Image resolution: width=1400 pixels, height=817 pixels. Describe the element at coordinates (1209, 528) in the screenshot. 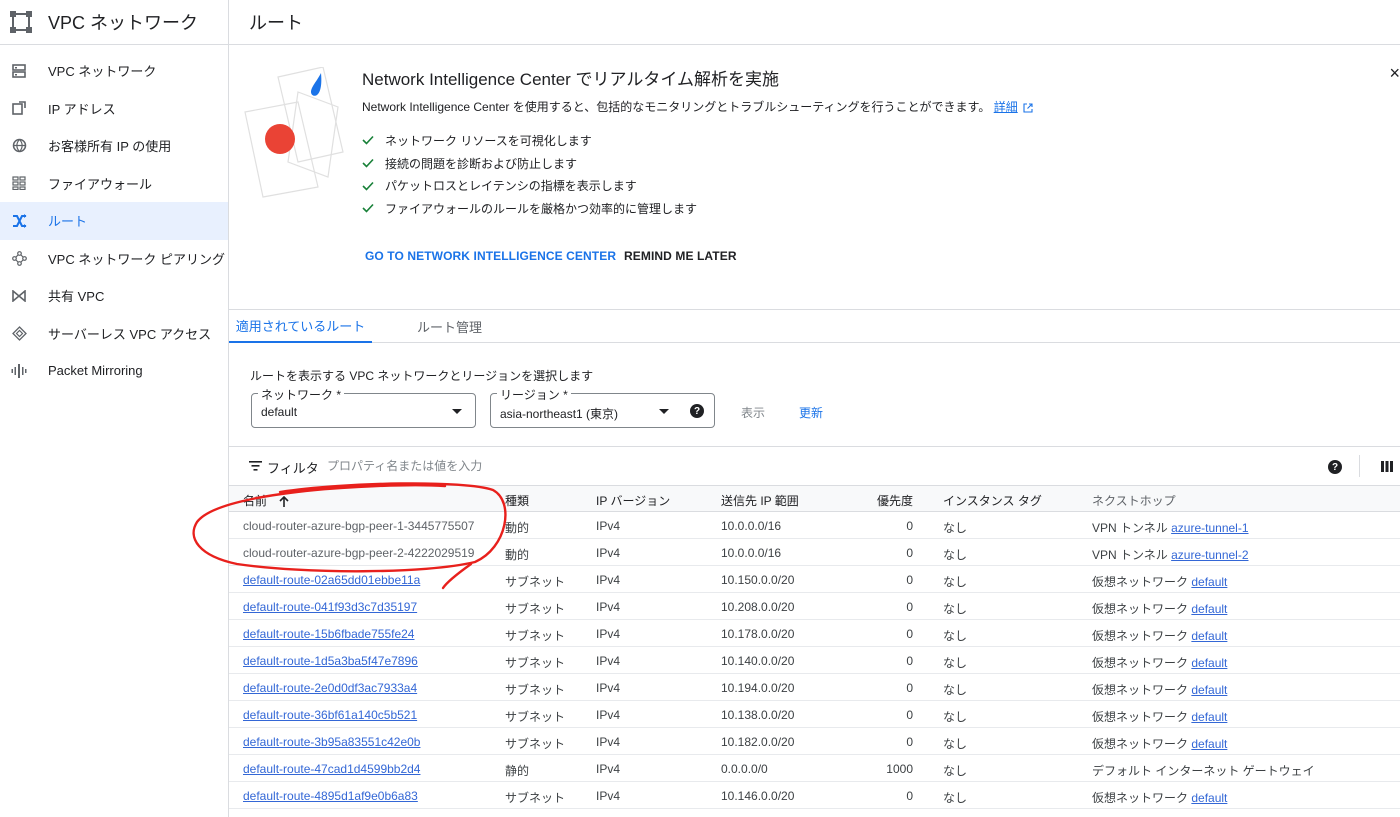

I see `next-hop-link: azure-tunnel-1` at that location.